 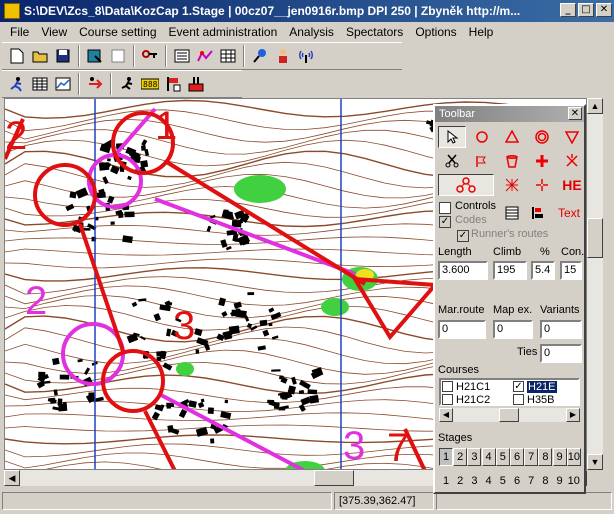 What do you see at coordinates (509, 114) in the screenshot?
I see `palette-title-bar: Toolbar ✕` at bounding box center [509, 114].